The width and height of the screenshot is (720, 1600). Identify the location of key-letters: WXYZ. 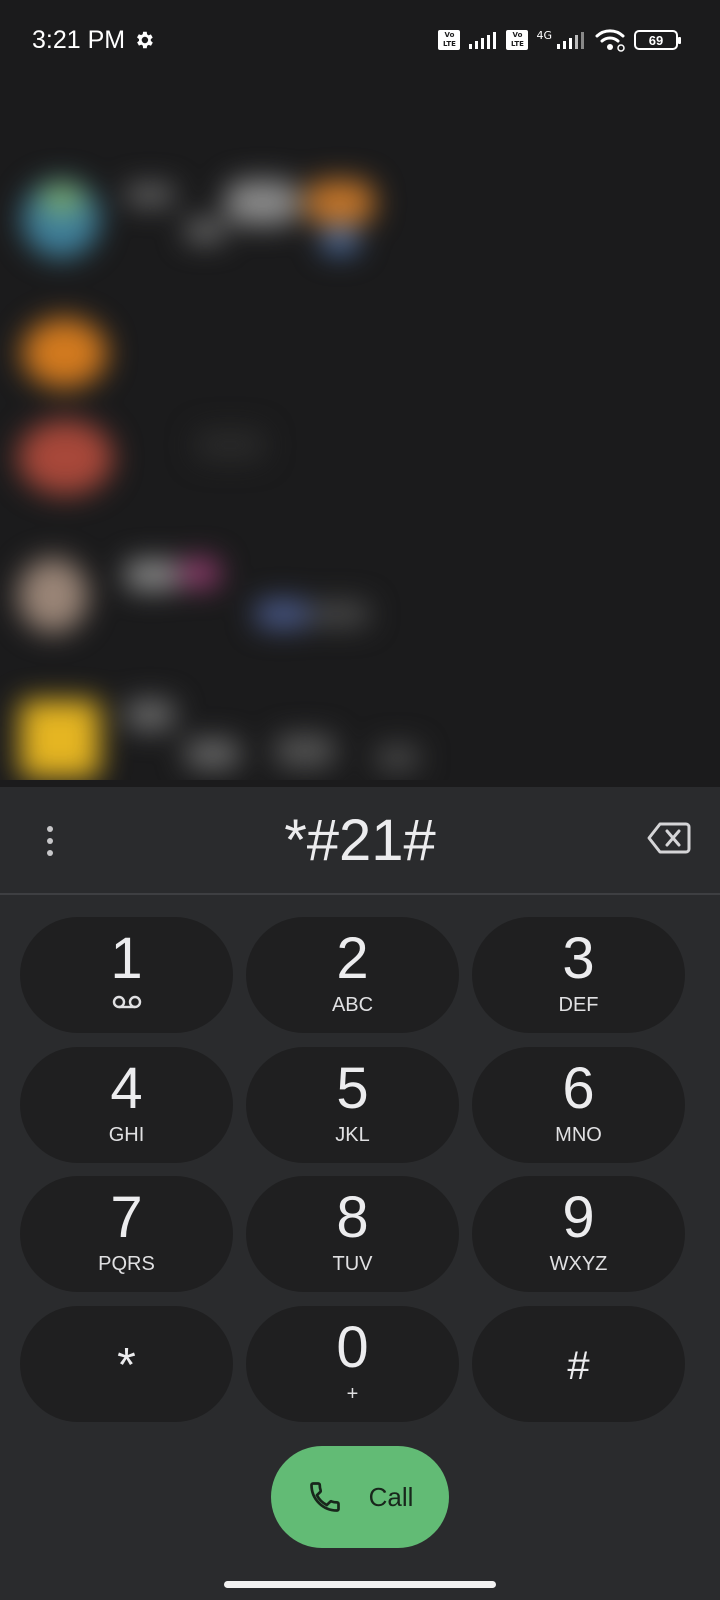
(578, 1264).